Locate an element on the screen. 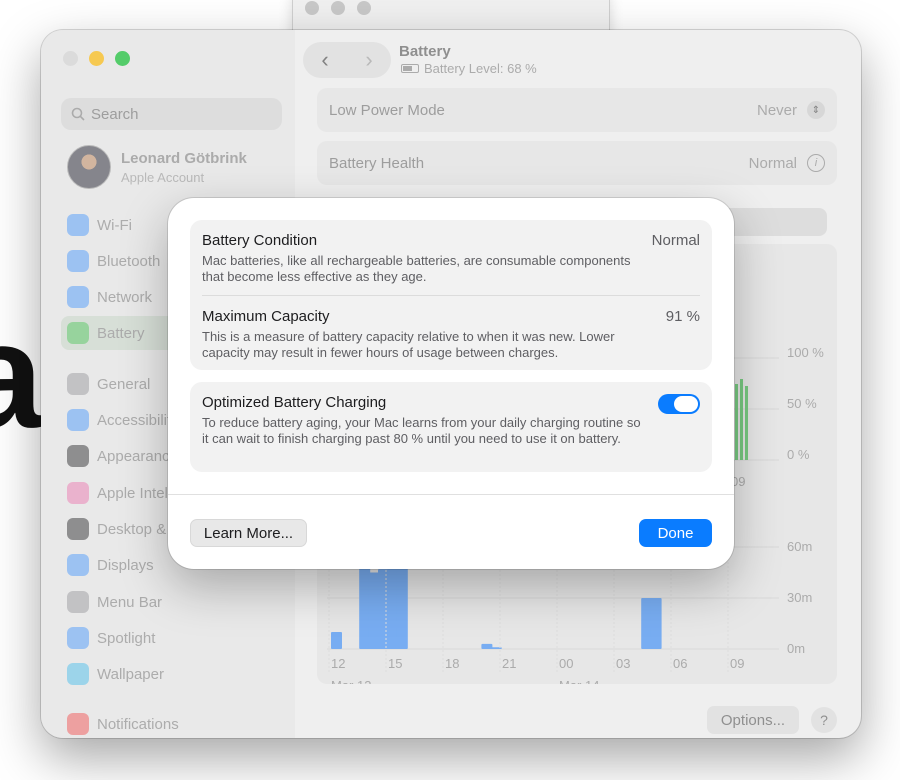 This screenshot has width=900, height=780. optimized-charging-title: Optimized Battery Charging is located at coordinates (294, 402).